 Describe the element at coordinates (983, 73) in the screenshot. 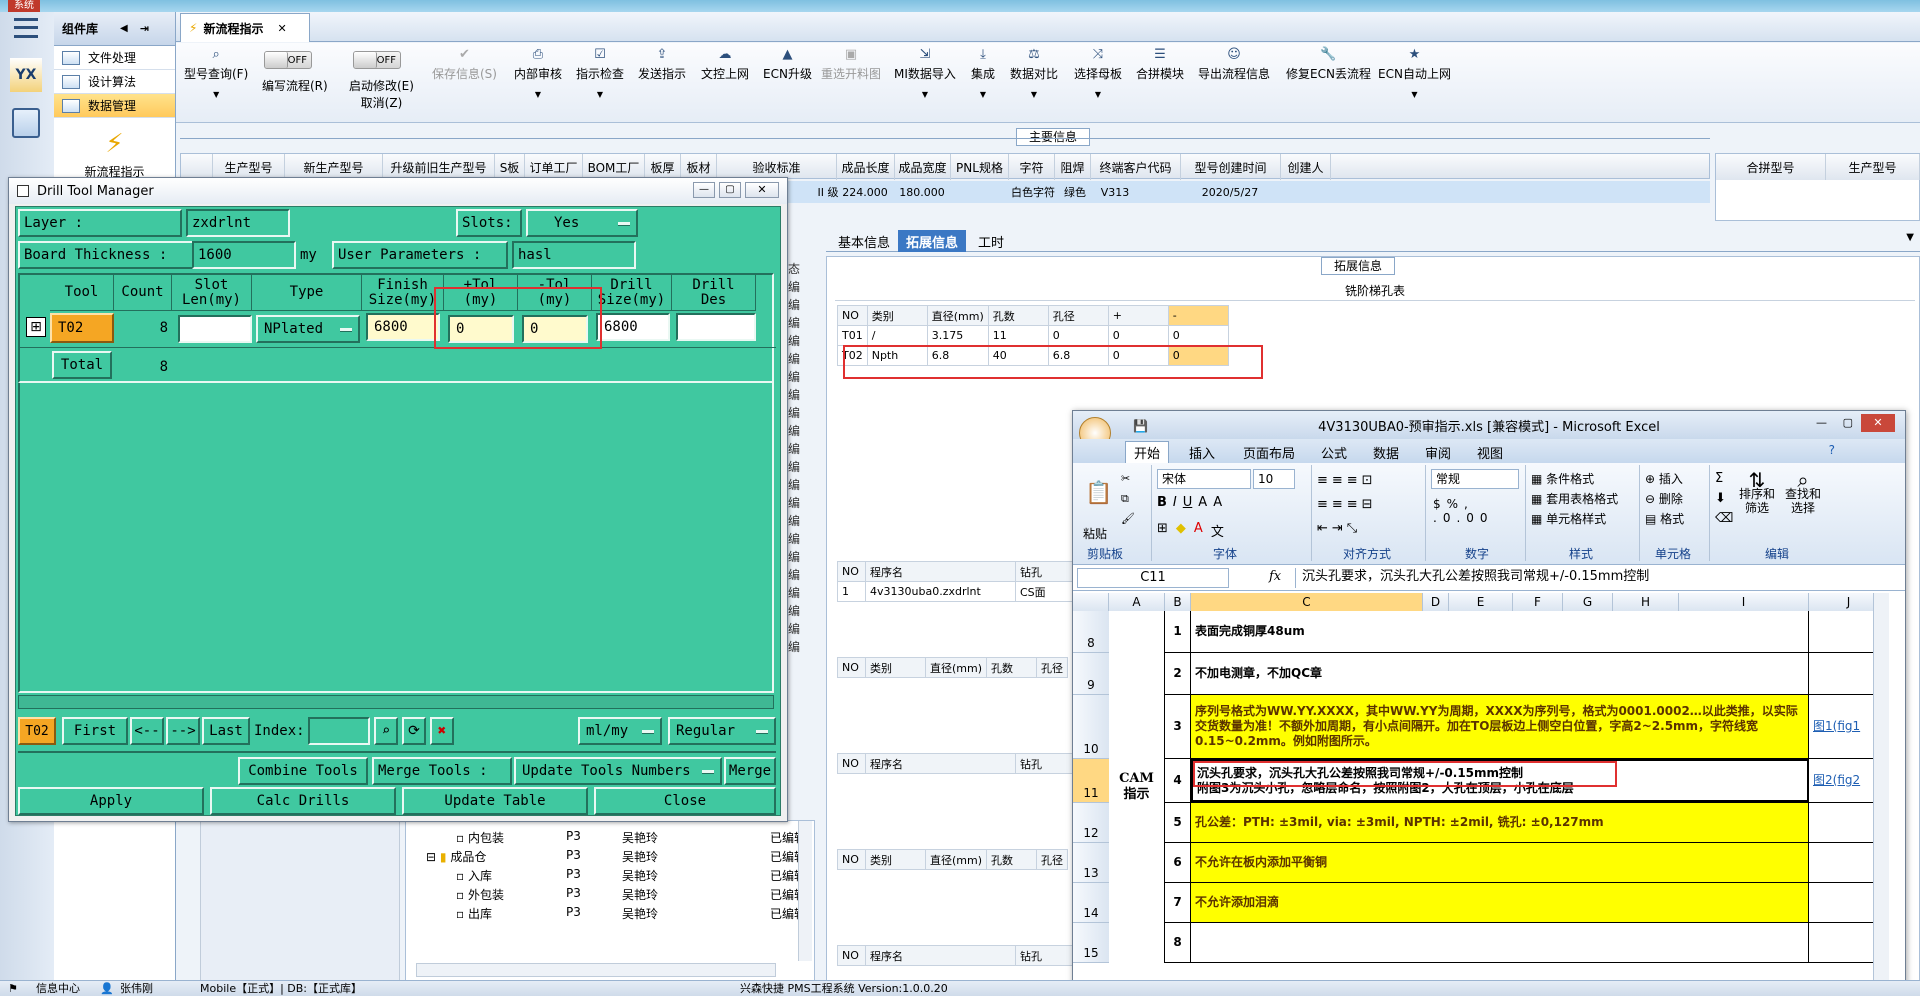

I see `integrate-button: ⤓ 集成 ▼` at that location.